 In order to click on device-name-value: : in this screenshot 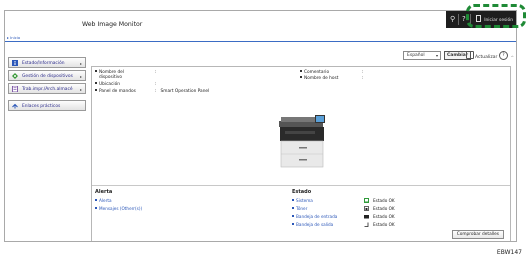, I will do `click(156, 72)`.